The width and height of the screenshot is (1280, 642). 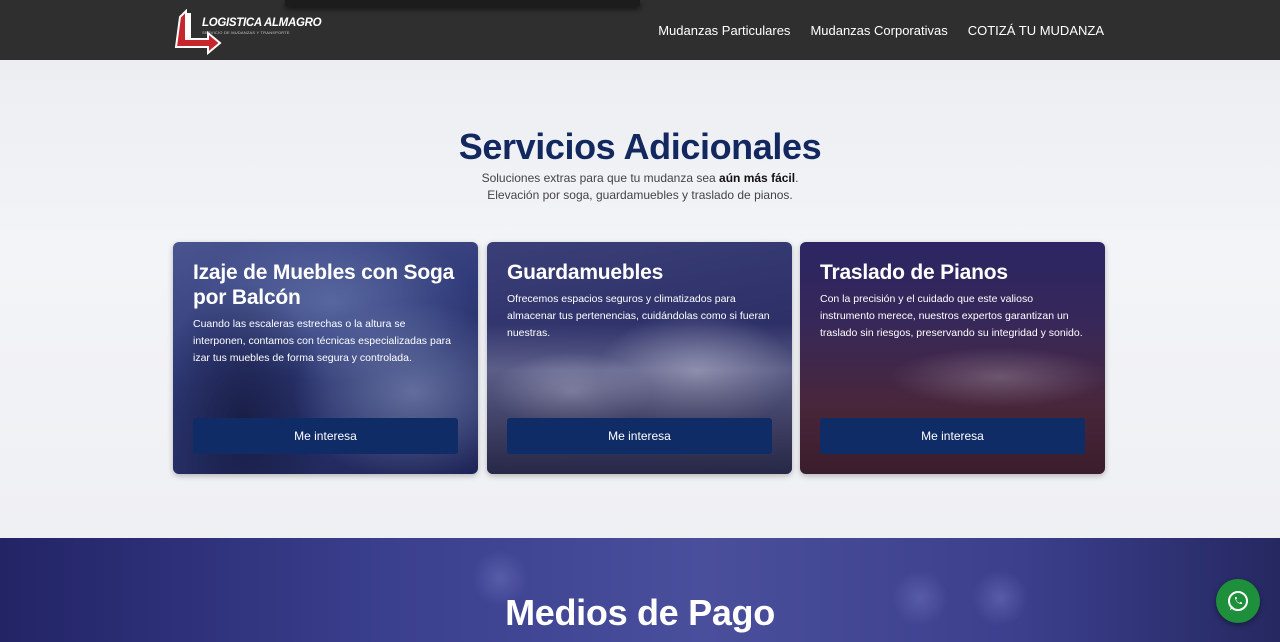 What do you see at coordinates (878, 30) in the screenshot?
I see `nav-mudanzas-corporativas: Mudanzas Corporativas` at bounding box center [878, 30].